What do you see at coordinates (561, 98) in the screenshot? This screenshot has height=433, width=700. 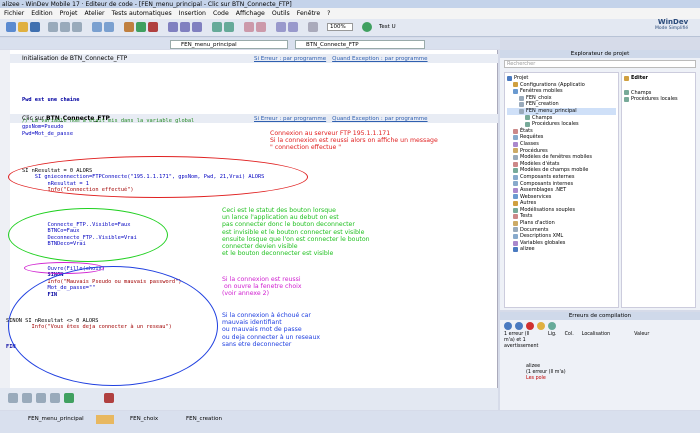 I see `tree-item: FEN_choix` at bounding box center [561, 98].